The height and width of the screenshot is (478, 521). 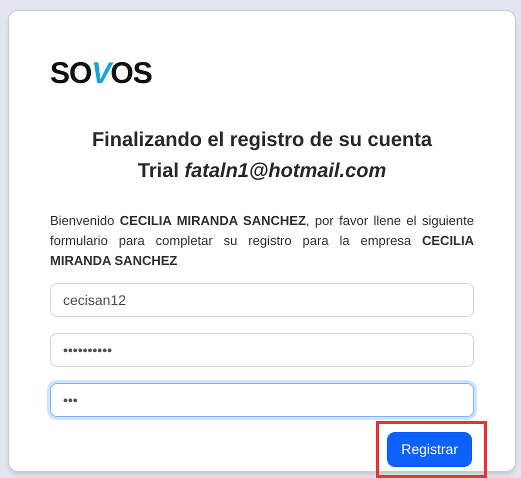 What do you see at coordinates (101, 74) in the screenshot?
I see `sovos-logo: SOVOS` at bounding box center [101, 74].